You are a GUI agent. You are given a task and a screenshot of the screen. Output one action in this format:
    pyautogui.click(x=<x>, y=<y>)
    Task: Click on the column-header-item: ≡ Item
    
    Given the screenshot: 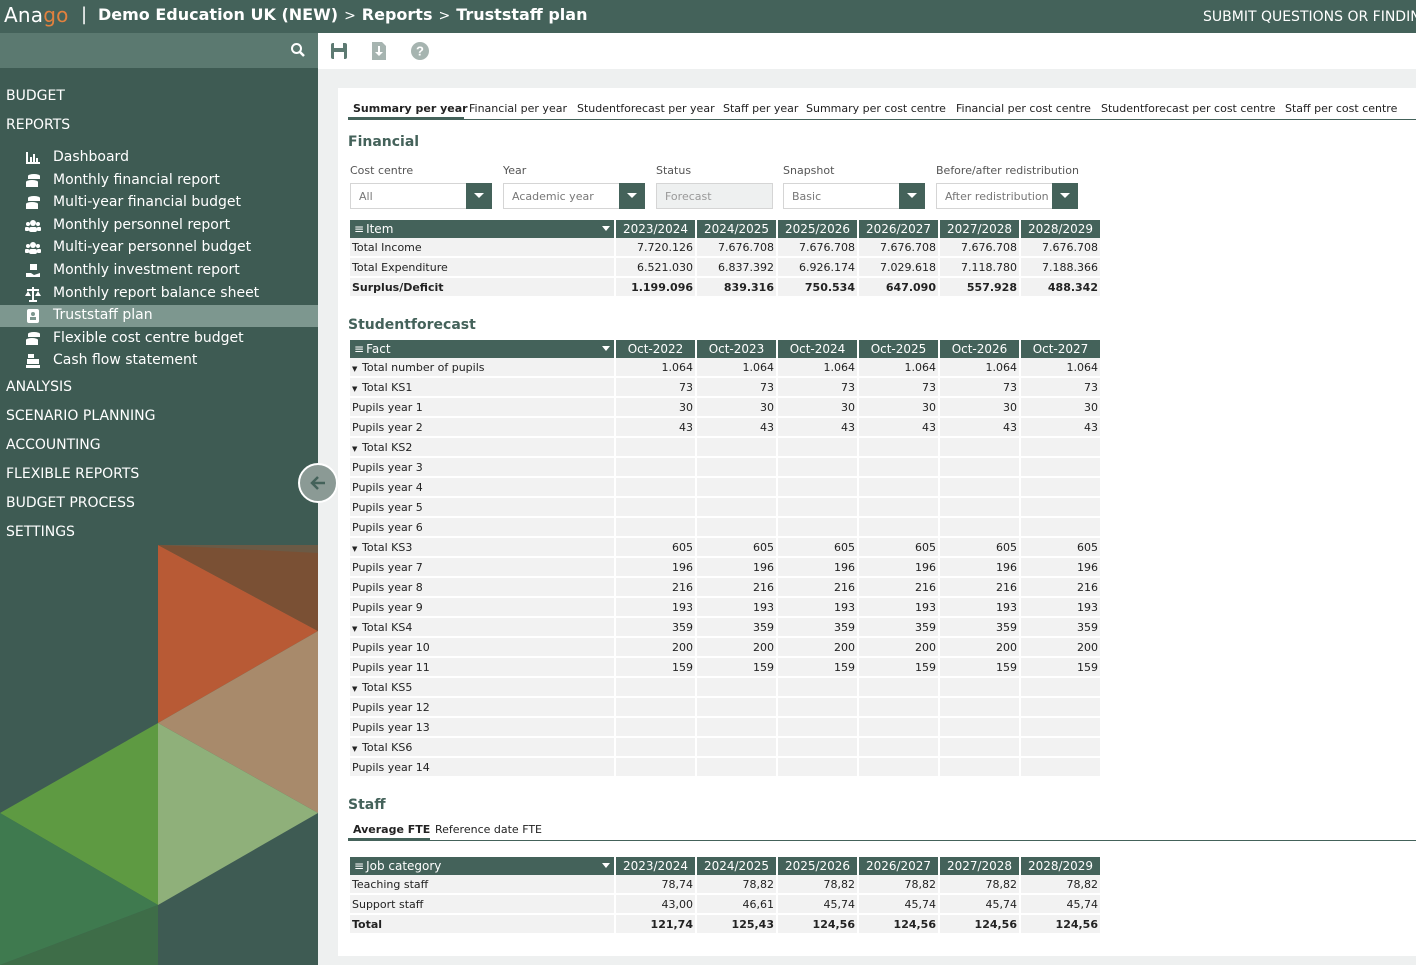 What is the action you would take?
    pyautogui.click(x=483, y=229)
    